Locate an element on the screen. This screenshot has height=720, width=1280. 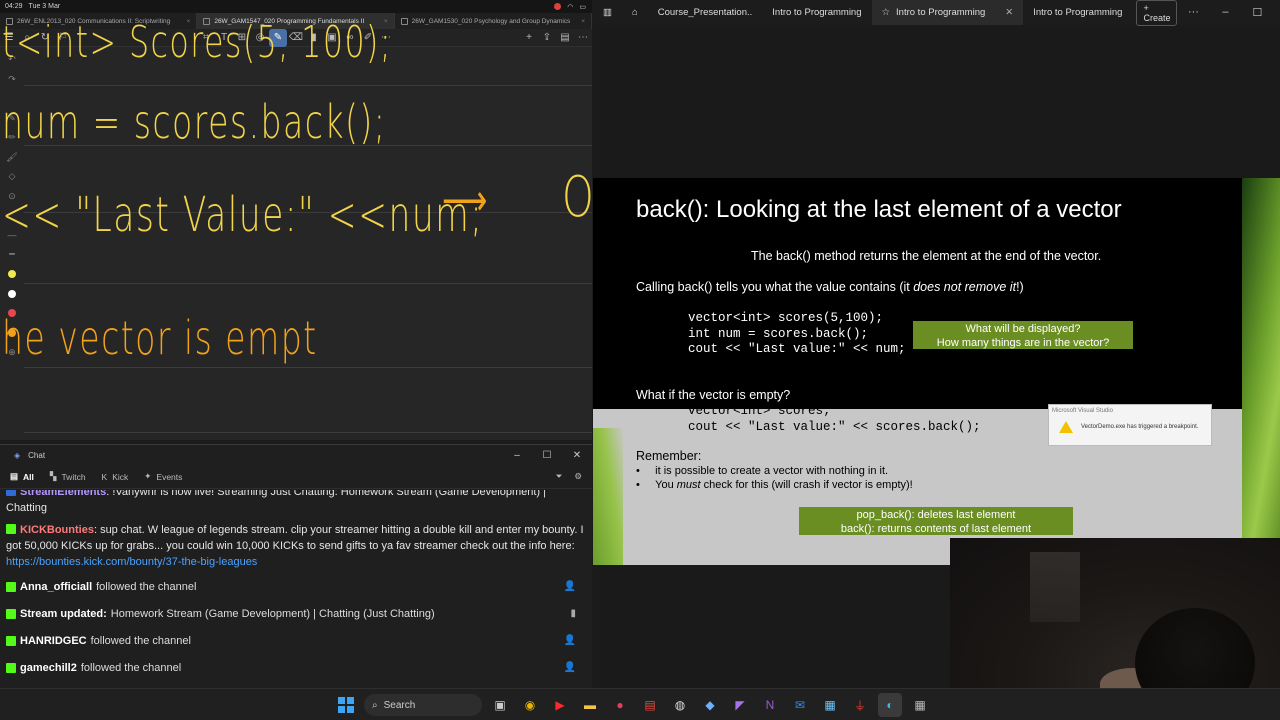
windows-logo-icon is located at coordinates (346, 705).